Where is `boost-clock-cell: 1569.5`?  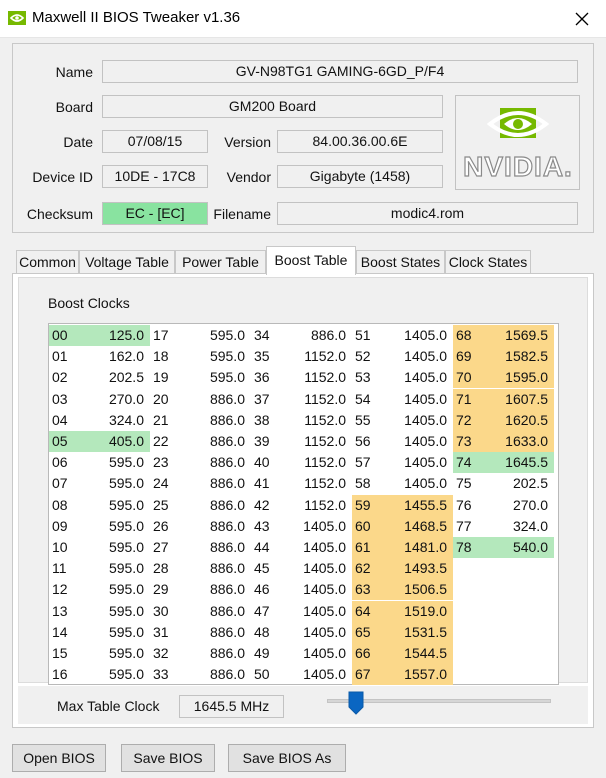
boost-clock-cell: 1569.5 is located at coordinates (521, 335).